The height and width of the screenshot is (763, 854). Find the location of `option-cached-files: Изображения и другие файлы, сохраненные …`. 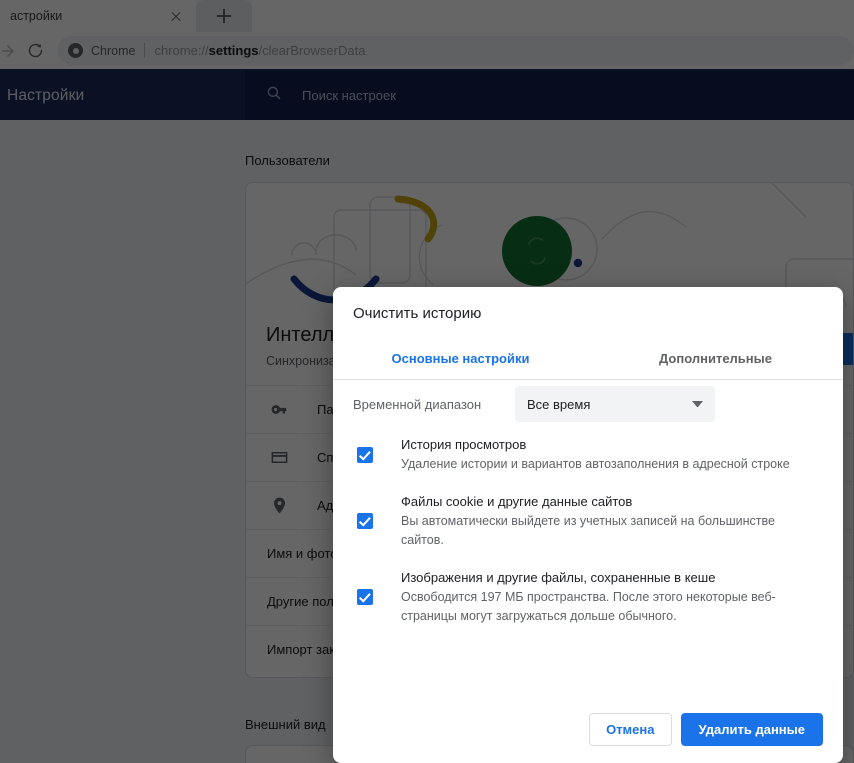

option-cached-files: Изображения и другие файлы, сохраненные … is located at coordinates (588, 597).